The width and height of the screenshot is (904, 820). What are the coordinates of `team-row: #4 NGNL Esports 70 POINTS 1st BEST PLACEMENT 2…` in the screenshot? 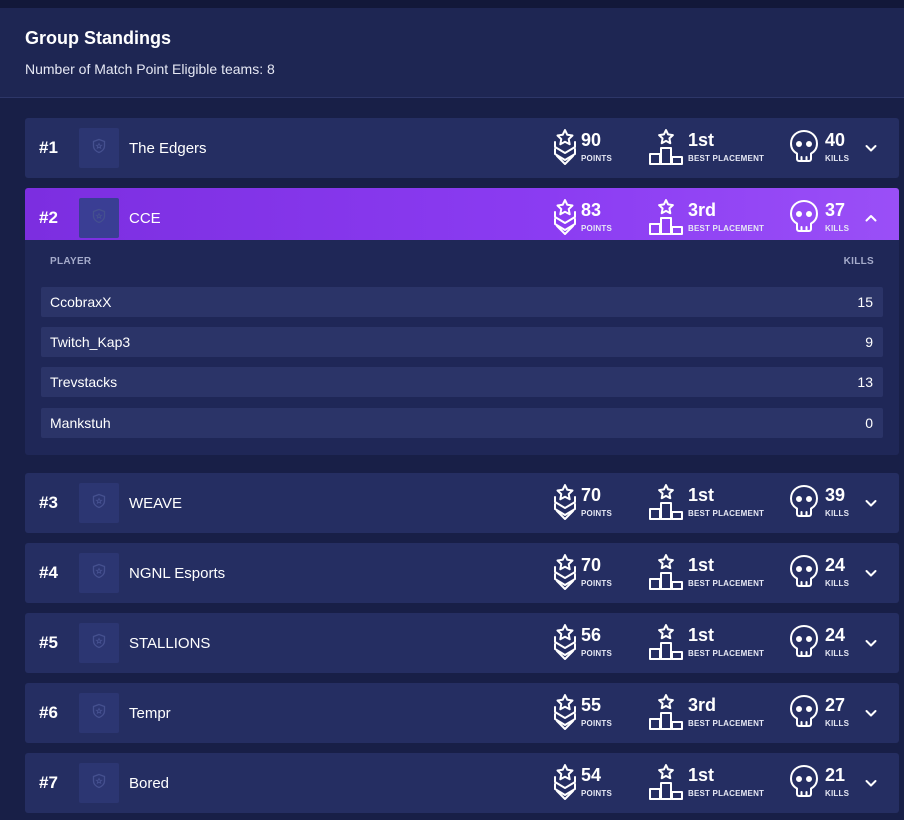 It's located at (462, 573).